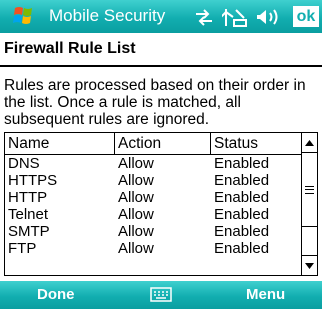 Image resolution: width=322 pixels, height=309 pixels. What do you see at coordinates (25, 16) in the screenshot?
I see `windows-logo-icon` at bounding box center [25, 16].